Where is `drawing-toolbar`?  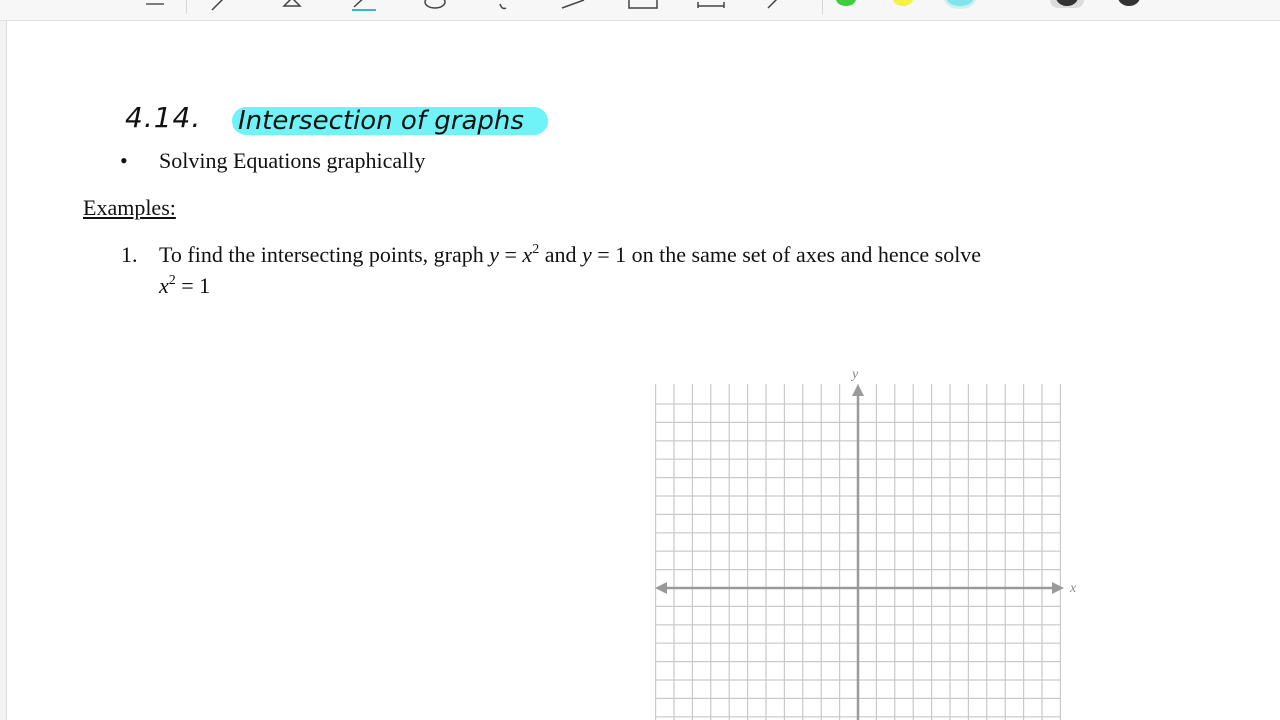 drawing-toolbar is located at coordinates (640, 10).